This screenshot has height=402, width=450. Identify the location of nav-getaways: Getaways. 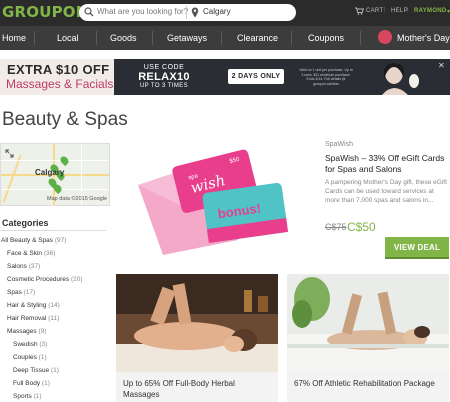
(187, 38).